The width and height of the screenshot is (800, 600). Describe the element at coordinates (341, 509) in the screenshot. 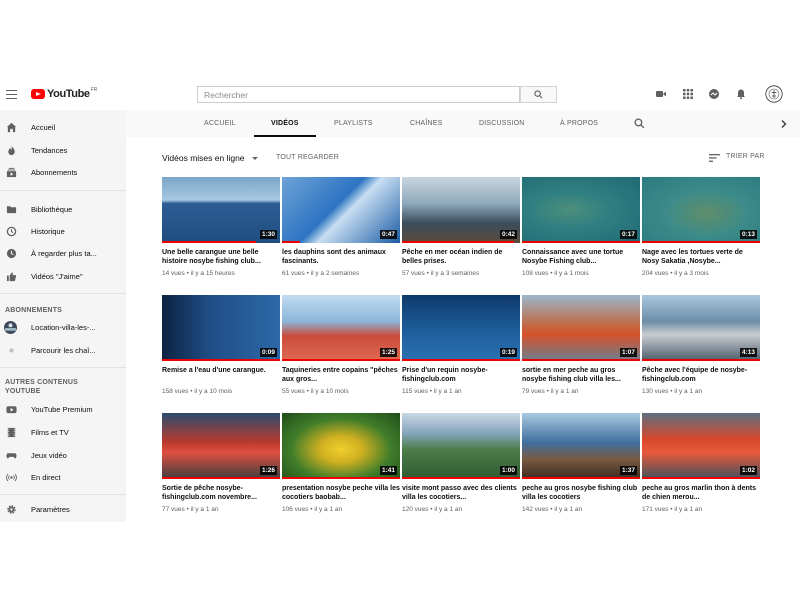

I see `video-meta: 106 vues • il y a 1 an` at that location.